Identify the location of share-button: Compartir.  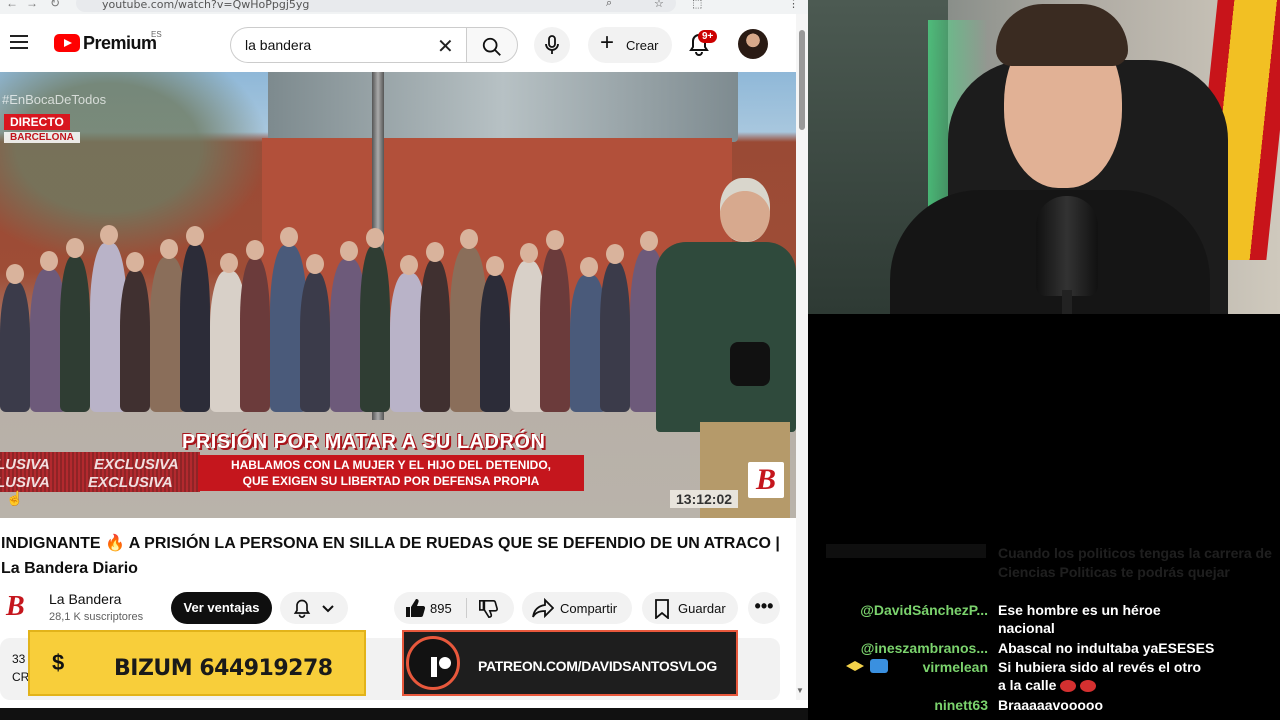
(577, 608).